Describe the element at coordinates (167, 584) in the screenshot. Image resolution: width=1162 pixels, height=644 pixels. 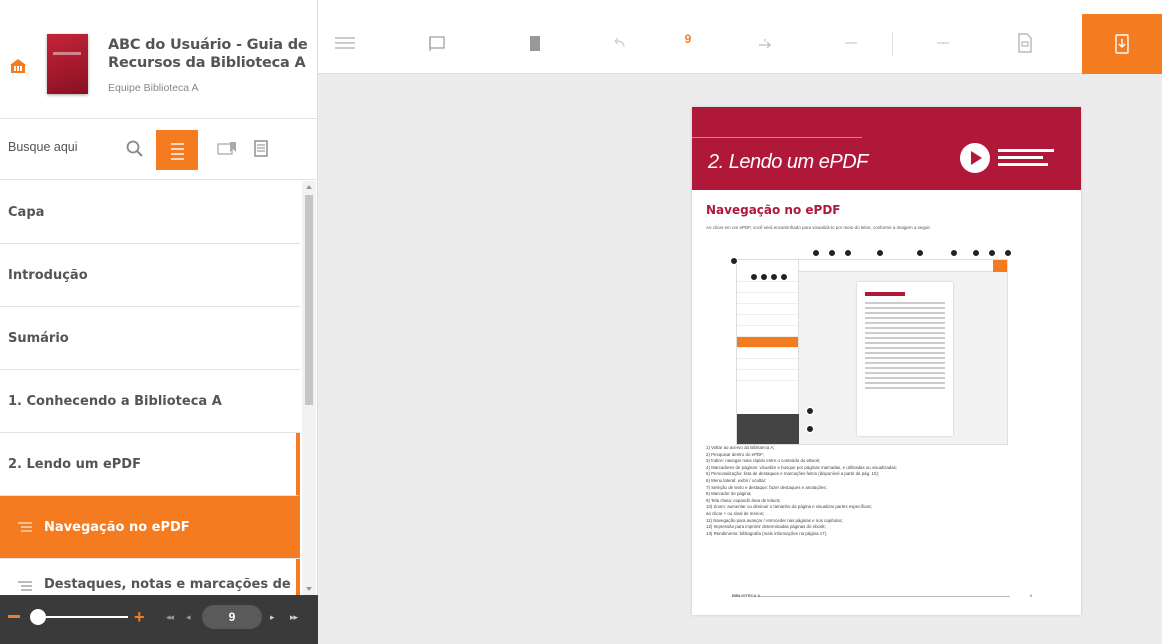
I see `toc-item-label: Destaques, notas e marcações de` at that location.